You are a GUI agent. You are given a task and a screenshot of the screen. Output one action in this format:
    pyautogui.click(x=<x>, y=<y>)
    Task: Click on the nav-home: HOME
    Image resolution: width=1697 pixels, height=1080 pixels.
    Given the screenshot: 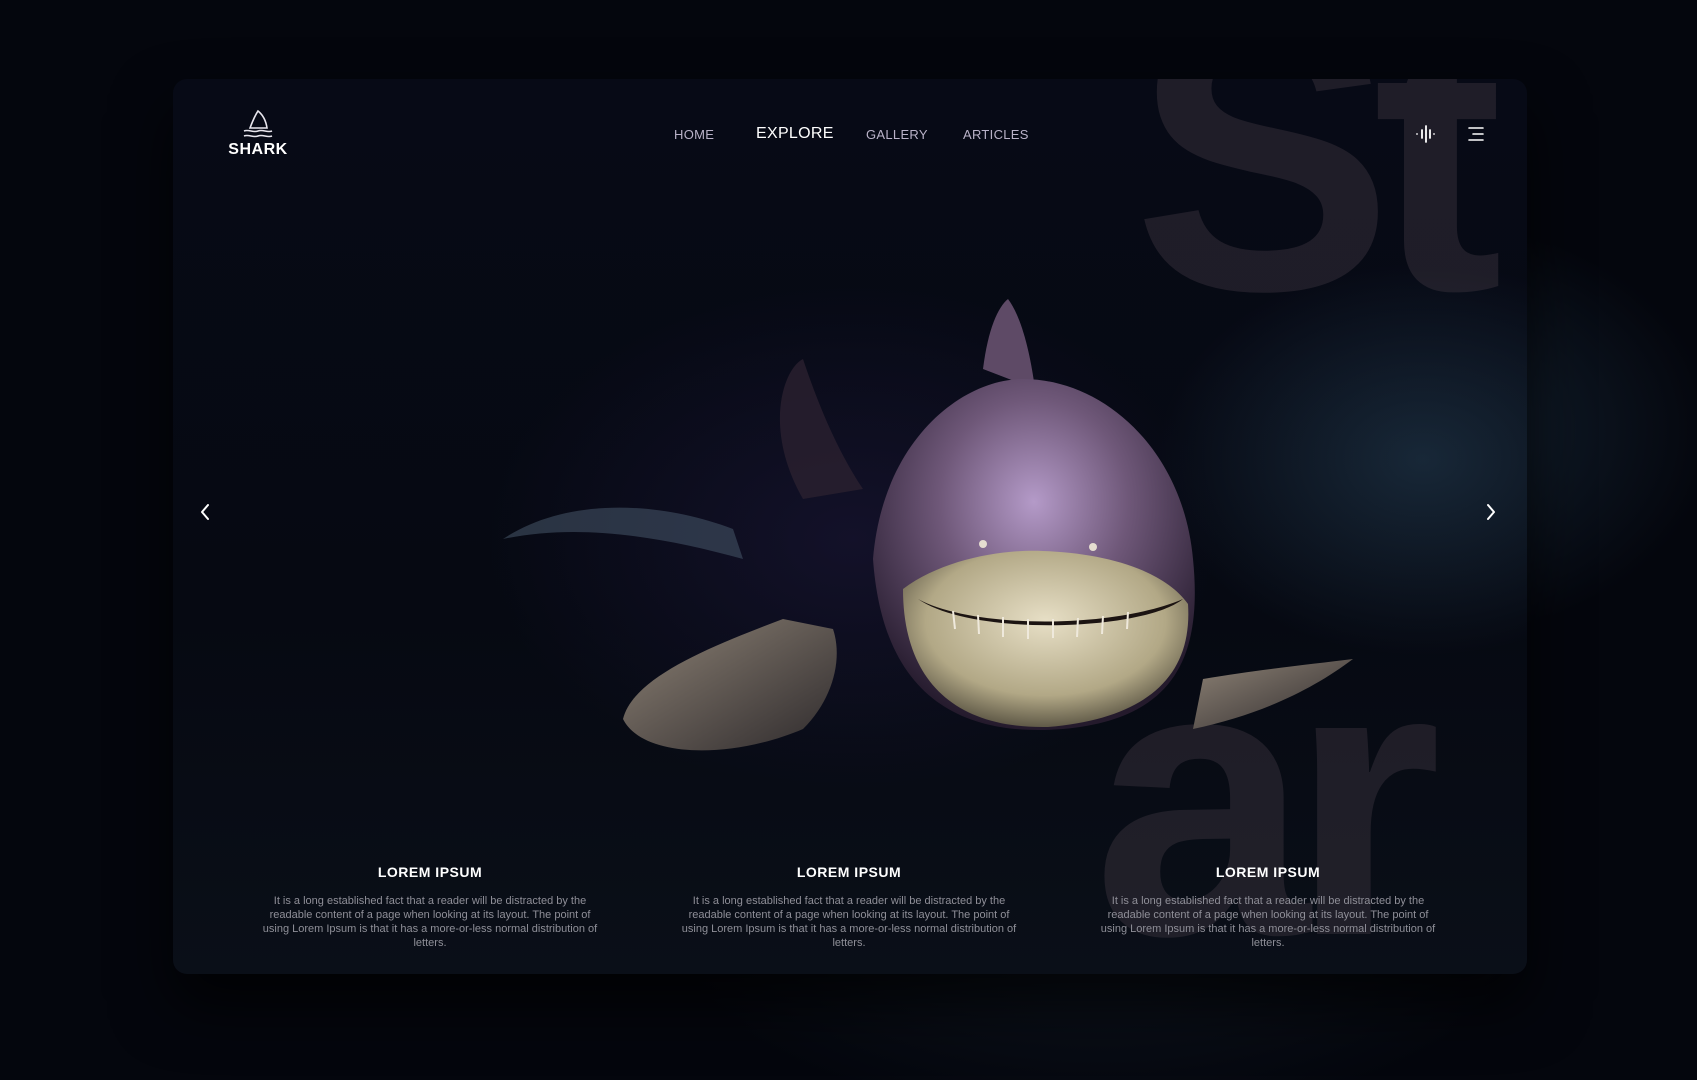 What is the action you would take?
    pyautogui.click(x=694, y=134)
    